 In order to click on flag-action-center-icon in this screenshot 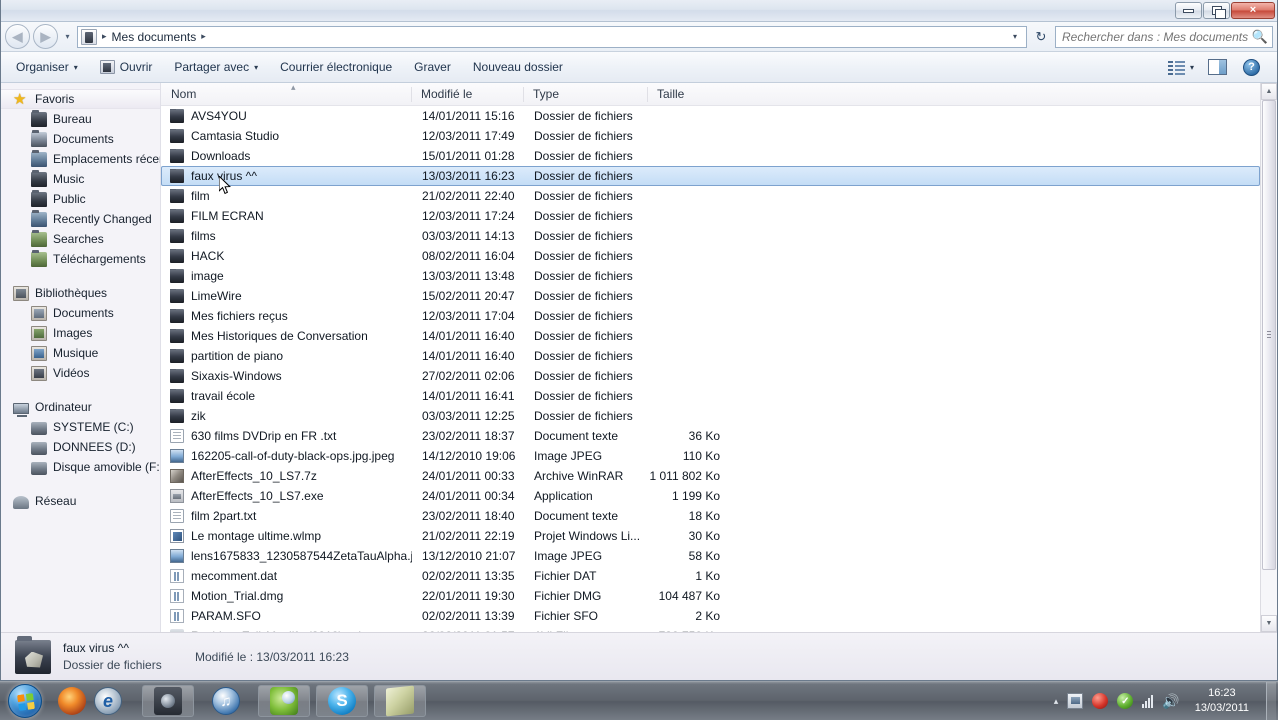, I will do `click(1075, 701)`.